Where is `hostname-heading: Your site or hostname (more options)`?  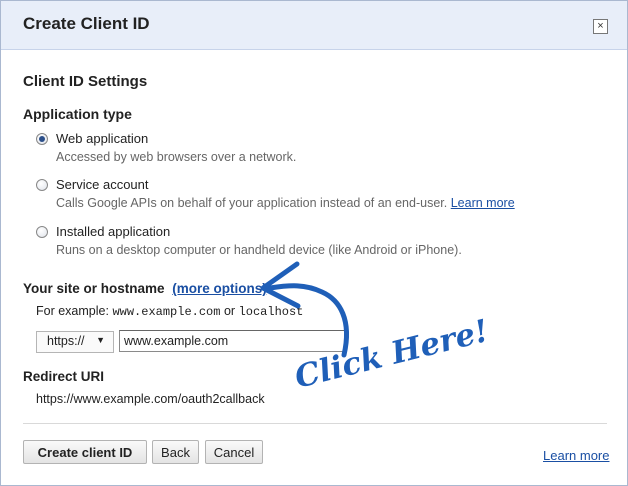
hostname-heading: Your site or hostname (more options) is located at coordinates (145, 288).